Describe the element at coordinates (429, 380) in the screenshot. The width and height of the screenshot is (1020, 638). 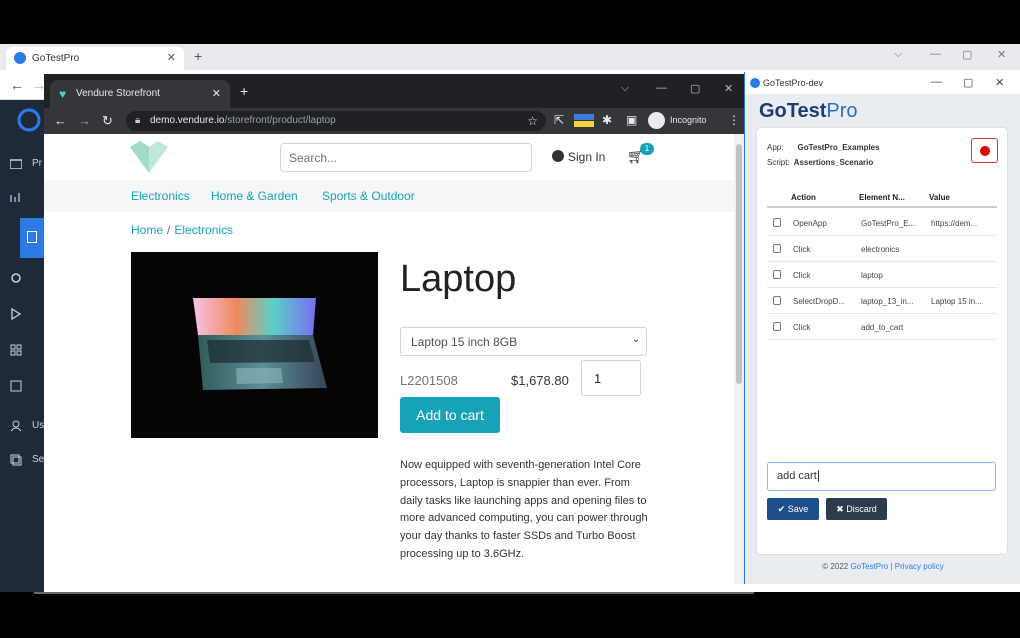
I see `product-sku: L2201508` at that location.